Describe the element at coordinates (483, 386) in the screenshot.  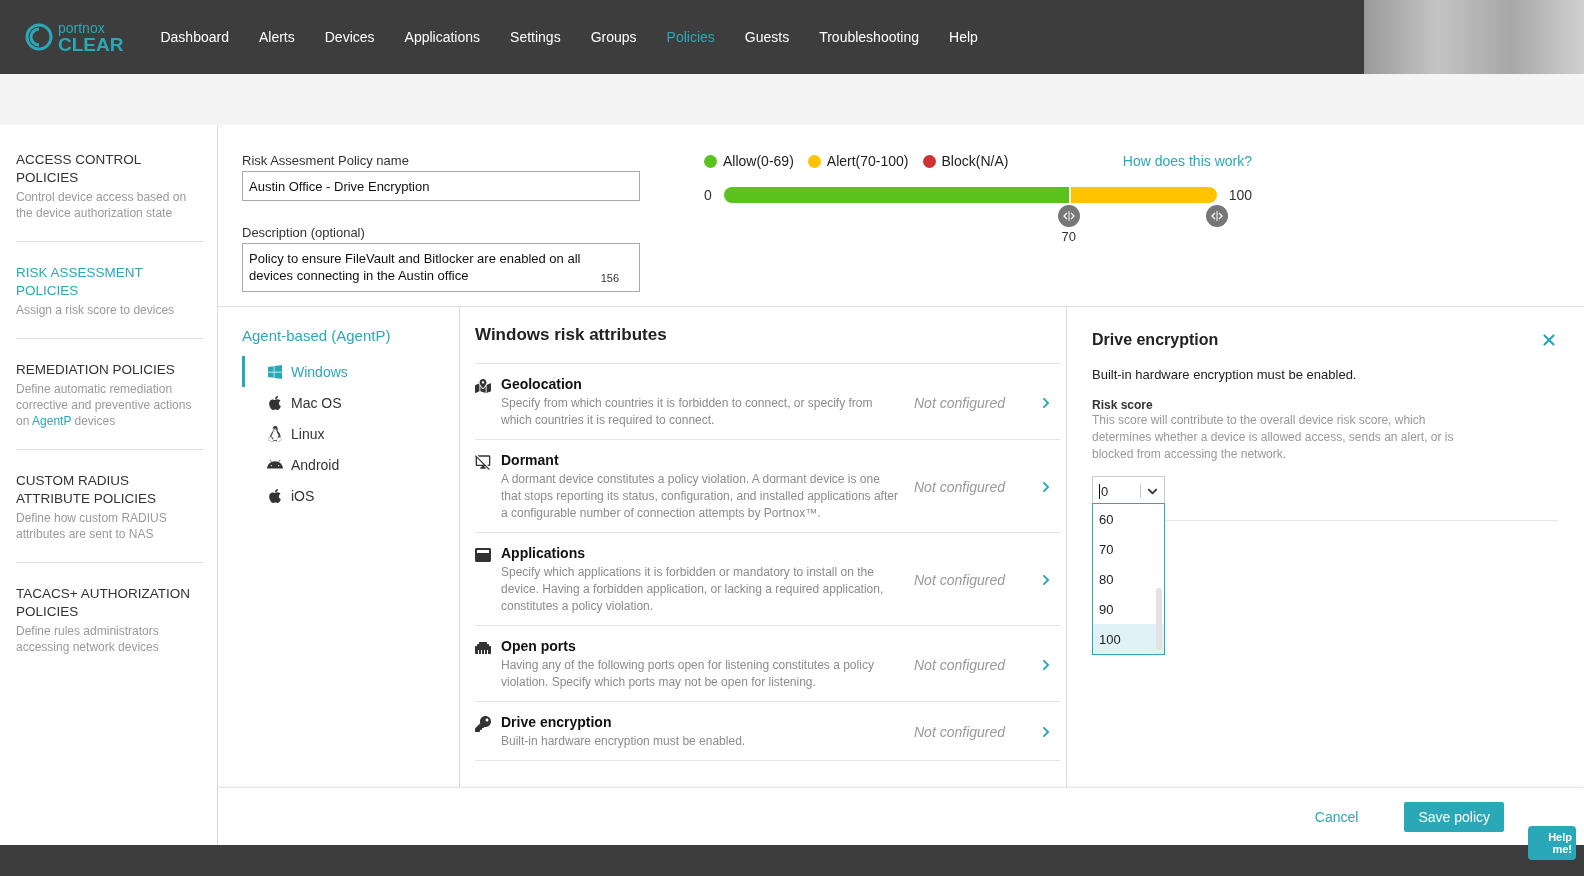
I see `map-icon` at that location.